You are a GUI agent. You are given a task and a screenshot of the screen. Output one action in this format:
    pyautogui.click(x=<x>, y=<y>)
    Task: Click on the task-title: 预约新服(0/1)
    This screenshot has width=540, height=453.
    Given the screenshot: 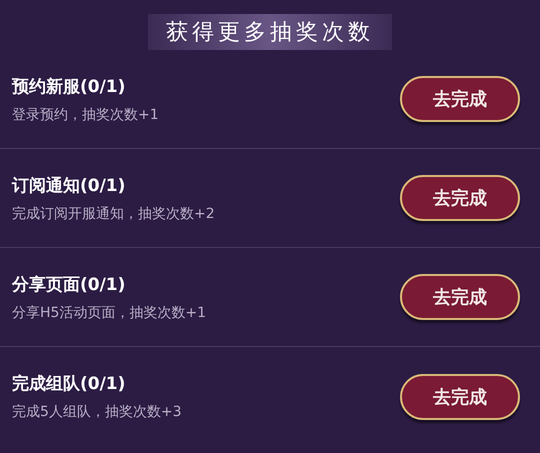 What is the action you would take?
    pyautogui.click(x=69, y=87)
    